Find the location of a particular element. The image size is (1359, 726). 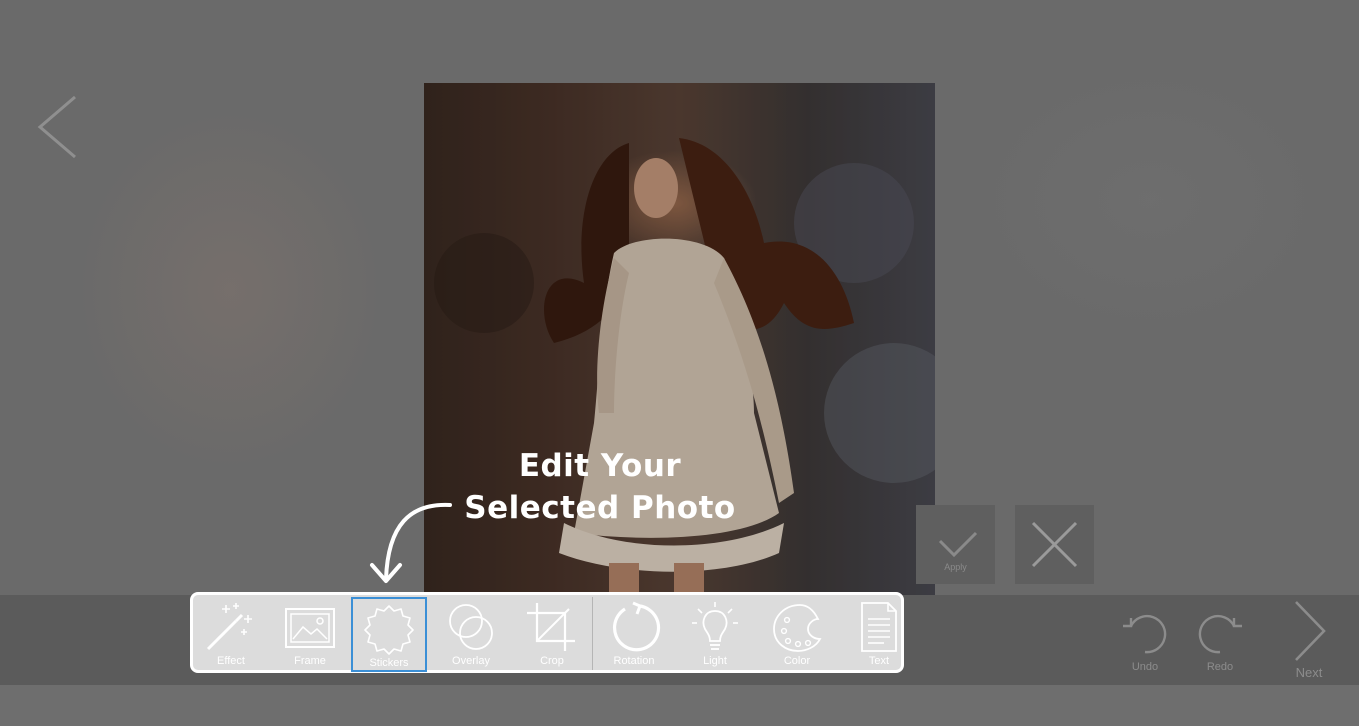

undo-button: Undo is located at coordinates (1145, 642).